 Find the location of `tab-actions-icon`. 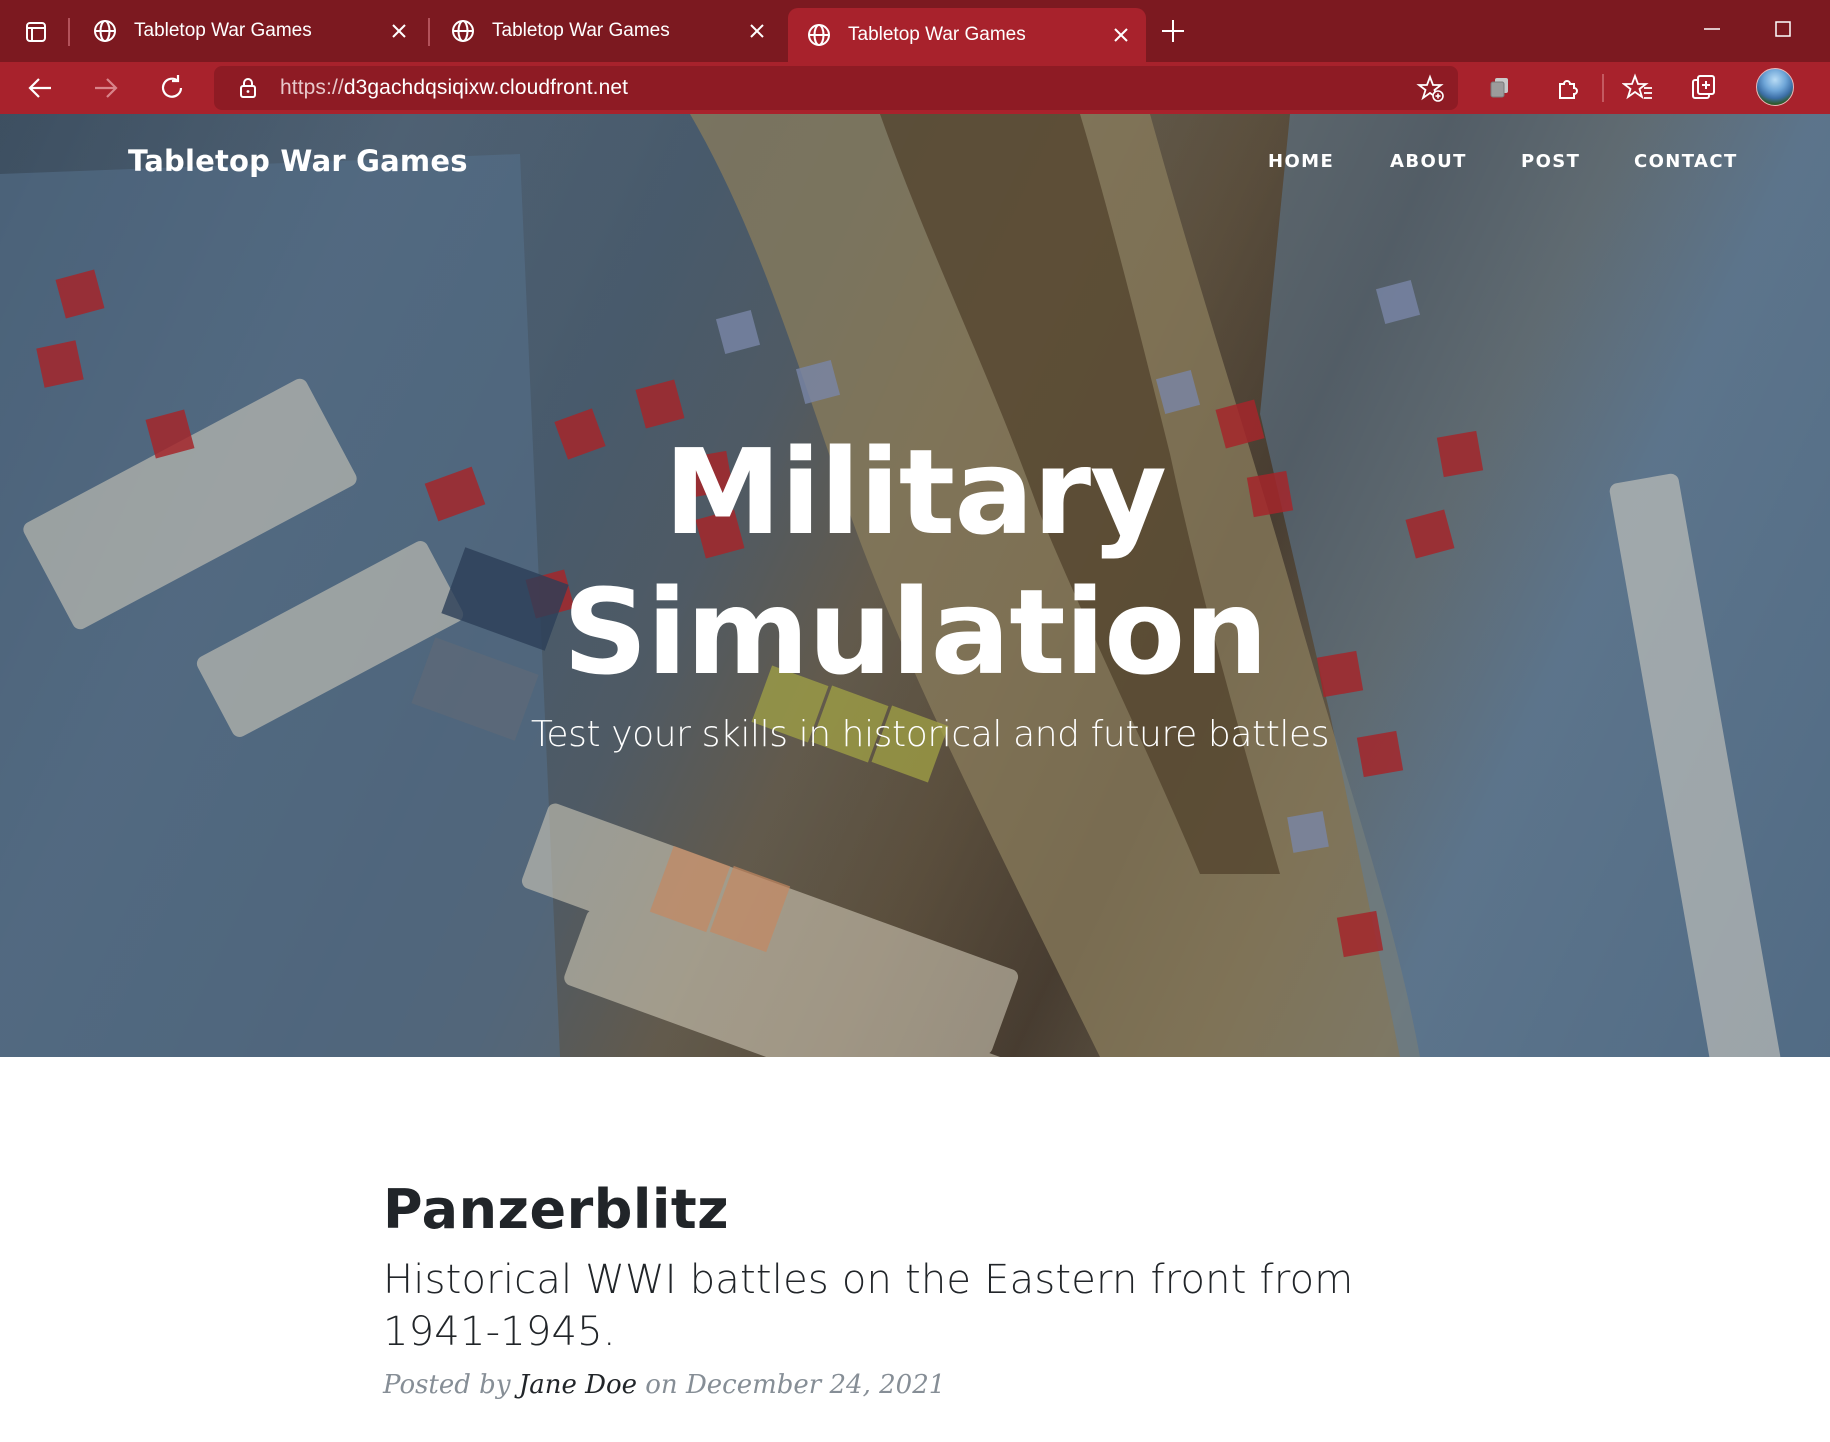

tab-actions-icon is located at coordinates (36, 32).